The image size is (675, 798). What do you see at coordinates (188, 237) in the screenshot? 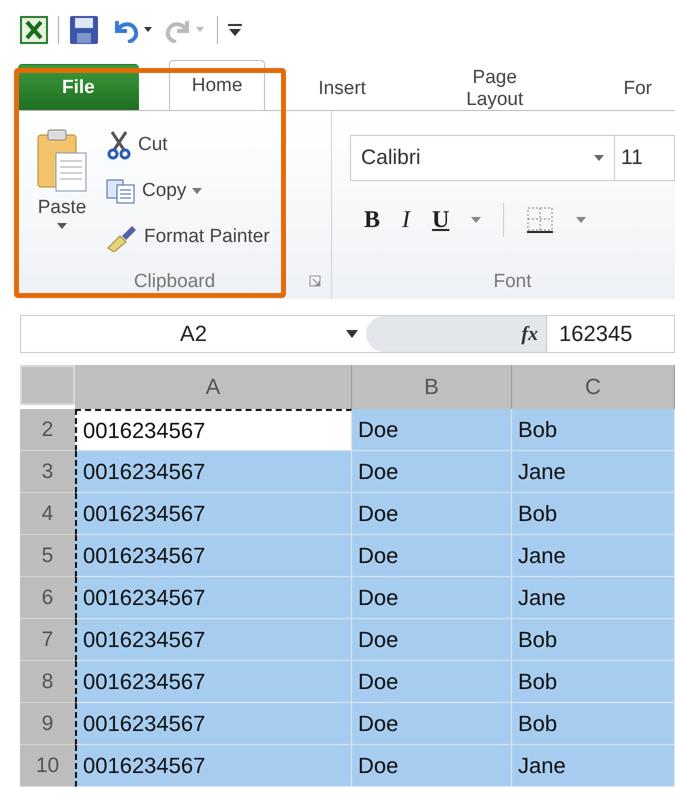
I see `format-painter-button: Format Painter` at bounding box center [188, 237].